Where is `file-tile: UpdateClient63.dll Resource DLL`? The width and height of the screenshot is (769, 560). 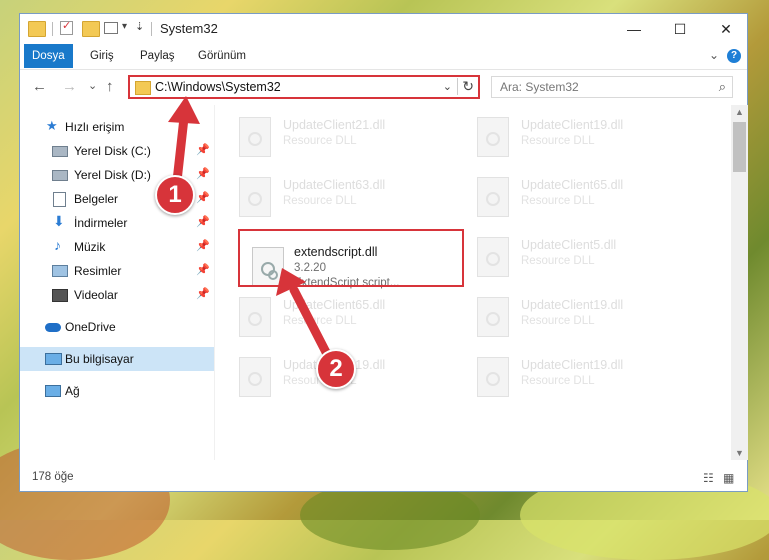 file-tile: UpdateClient63.dll Resource DLL is located at coordinates (340, 198).